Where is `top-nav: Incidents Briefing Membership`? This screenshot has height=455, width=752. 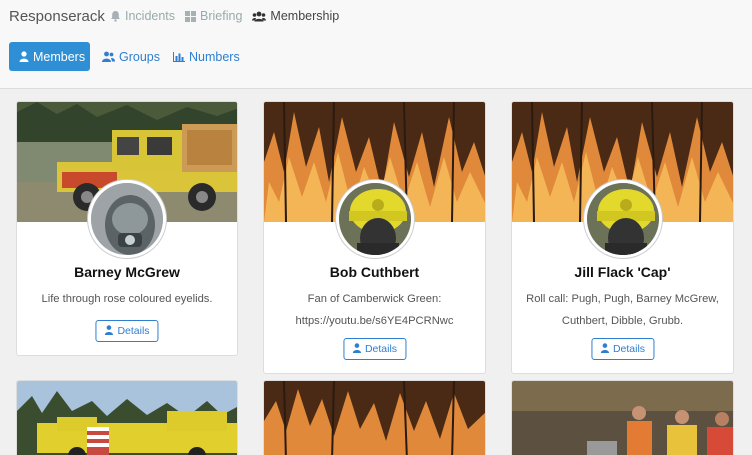
top-nav: Incidents Briefing Membership is located at coordinates (224, 16).